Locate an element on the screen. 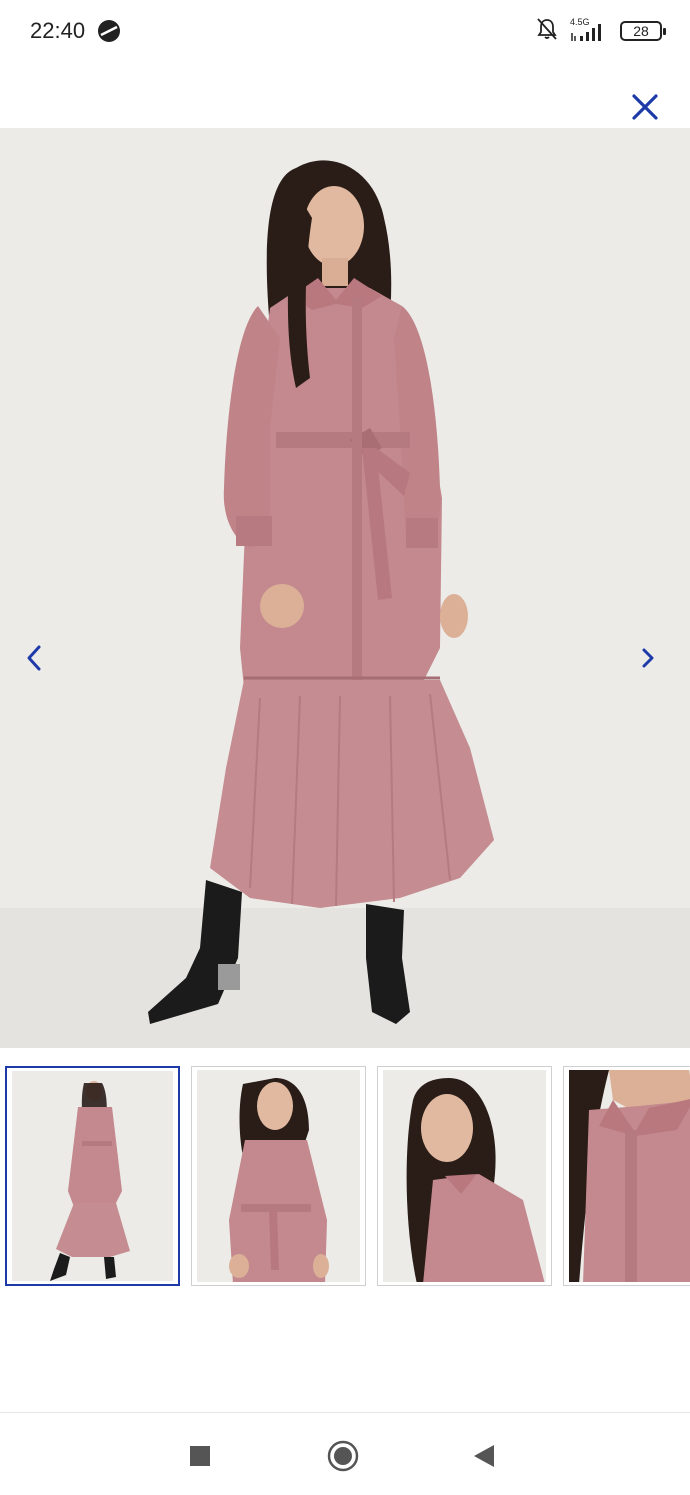 Image resolution: width=690 pixels, height=1495 pixels. next-image-button is located at coordinates (648, 658).